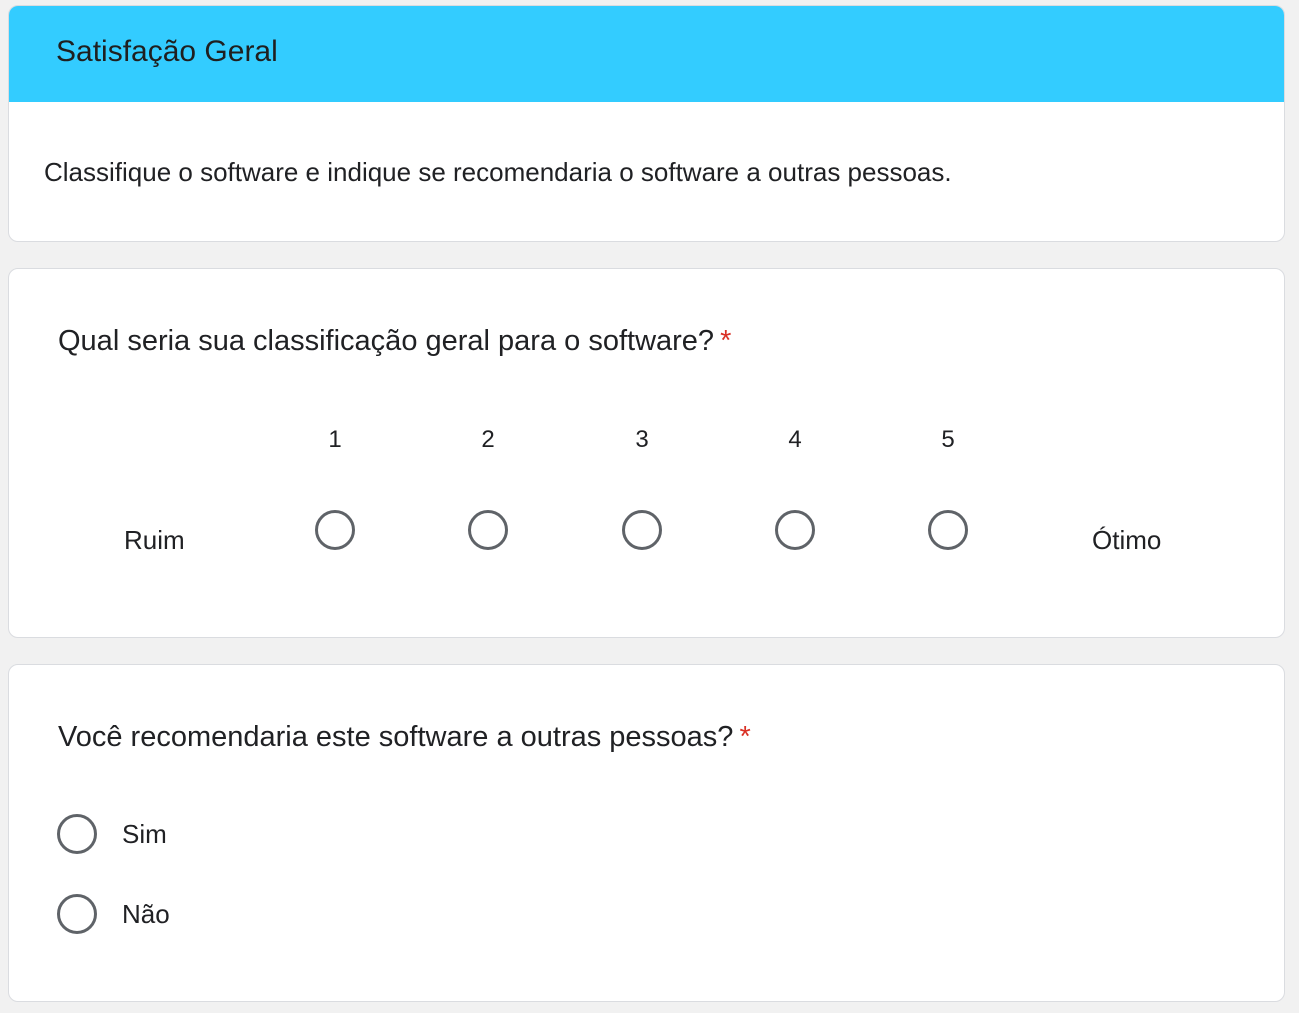  Describe the element at coordinates (77, 914) in the screenshot. I see `option-nao-radio` at that location.